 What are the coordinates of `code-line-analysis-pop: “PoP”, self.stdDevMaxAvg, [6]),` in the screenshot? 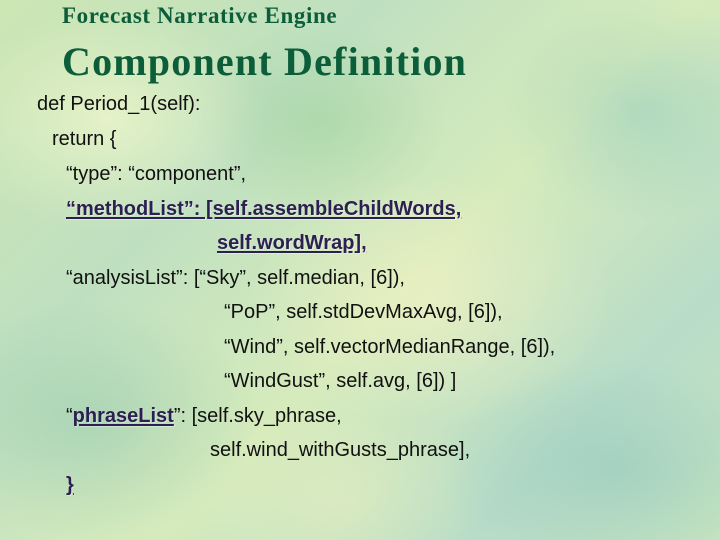 It's located at (363, 312).